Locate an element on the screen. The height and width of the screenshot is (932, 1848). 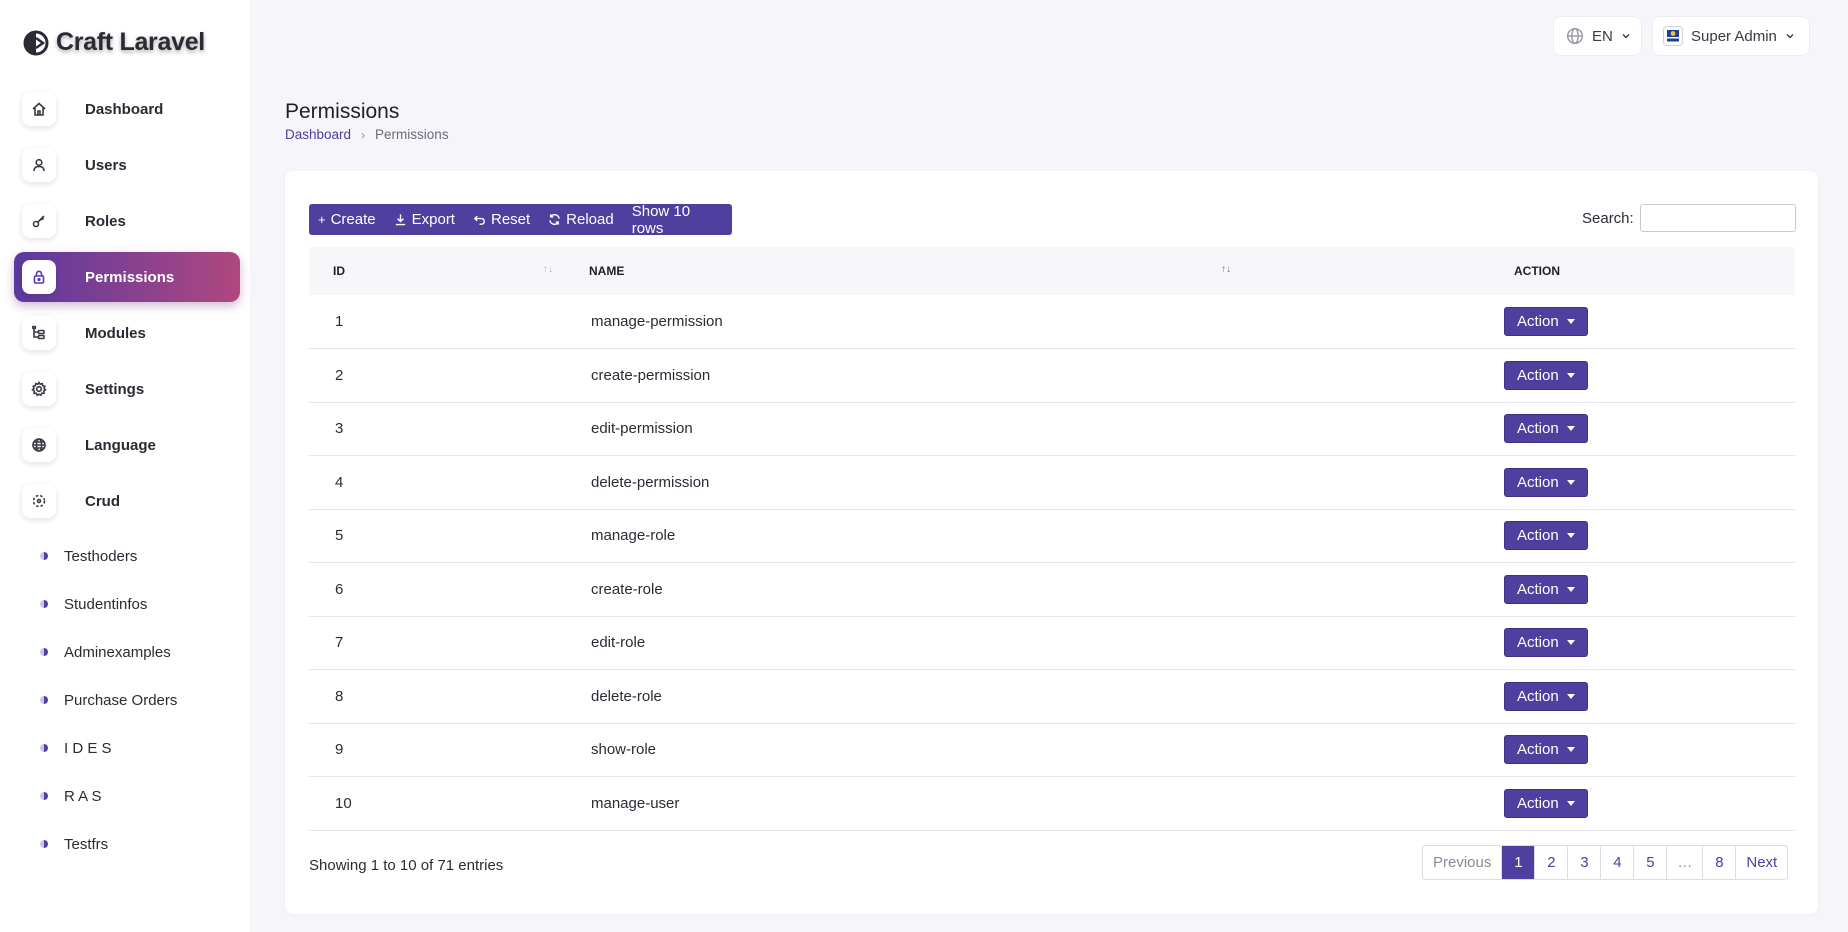
create-label: Create is located at coordinates (353, 219).